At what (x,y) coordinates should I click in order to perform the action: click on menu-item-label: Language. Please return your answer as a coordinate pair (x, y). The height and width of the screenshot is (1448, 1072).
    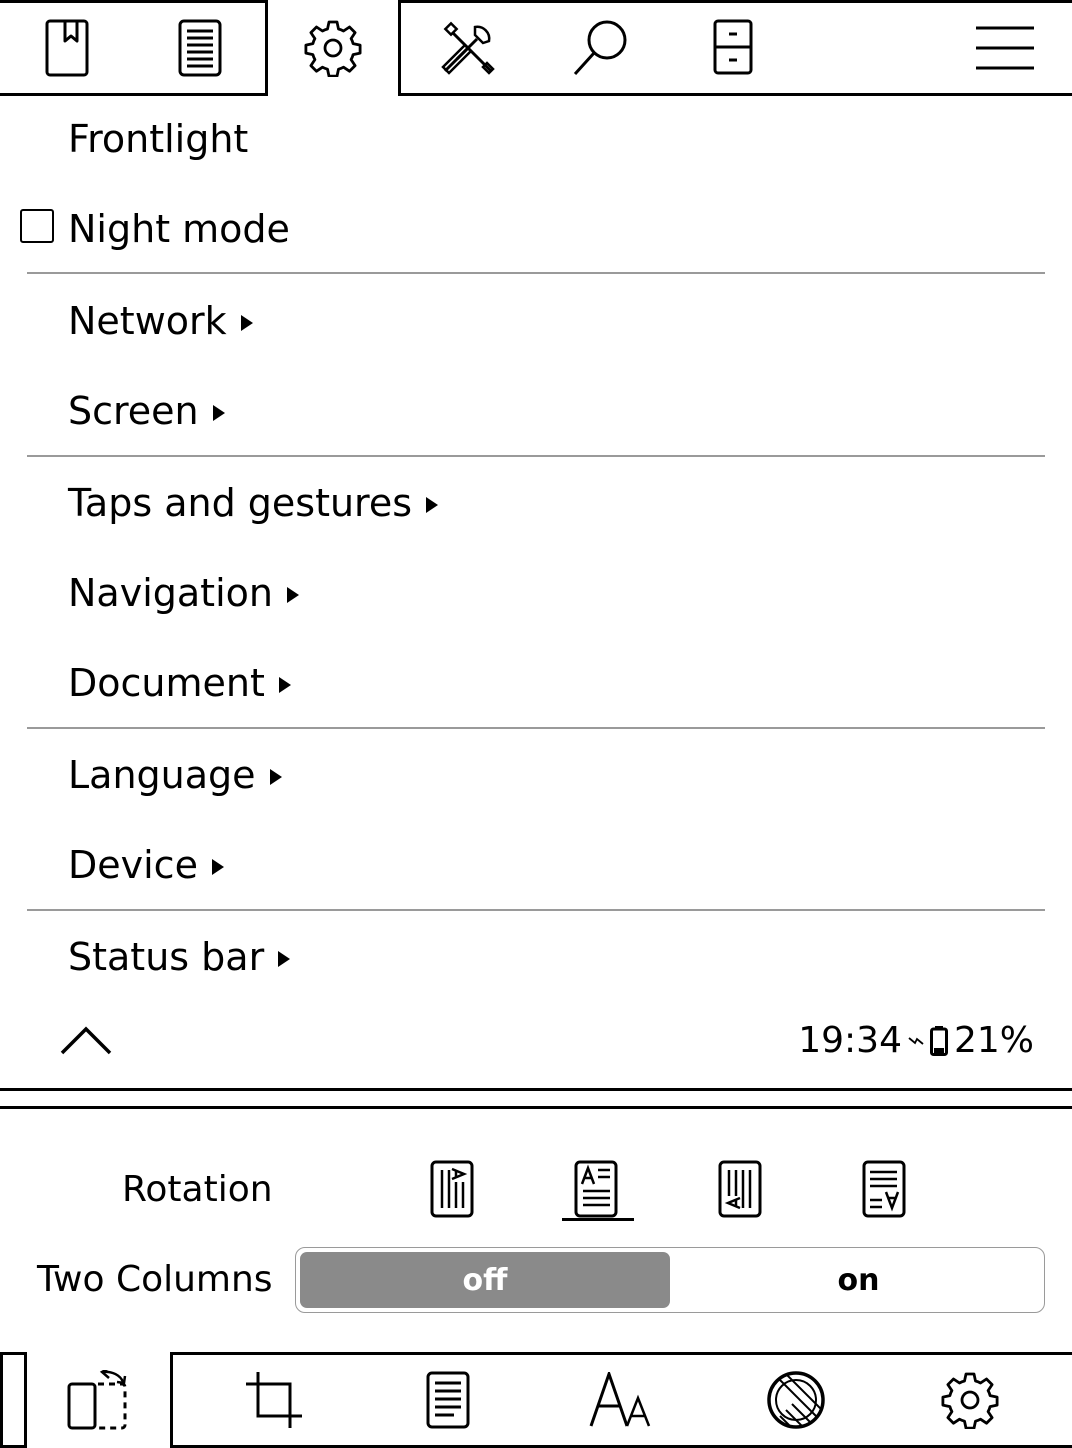
    Looking at the image, I should click on (162, 775).